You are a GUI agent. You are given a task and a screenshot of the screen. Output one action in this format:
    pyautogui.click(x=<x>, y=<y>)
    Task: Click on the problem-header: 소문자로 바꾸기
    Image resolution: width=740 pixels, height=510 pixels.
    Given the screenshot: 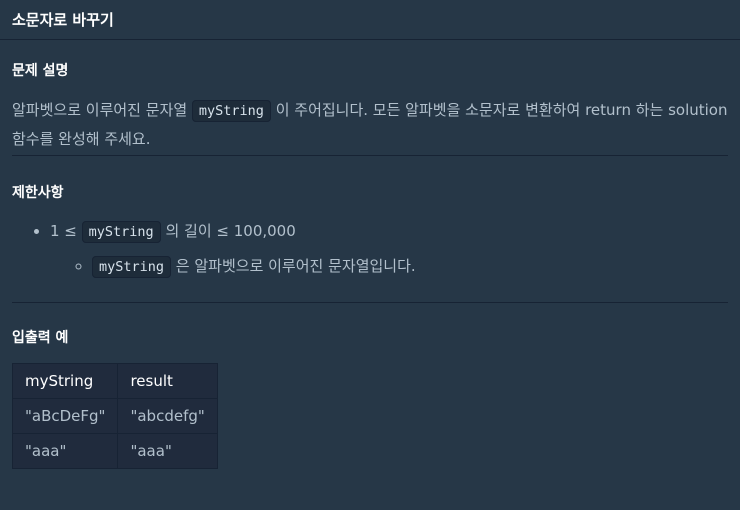 What is the action you would take?
    pyautogui.click(x=370, y=20)
    